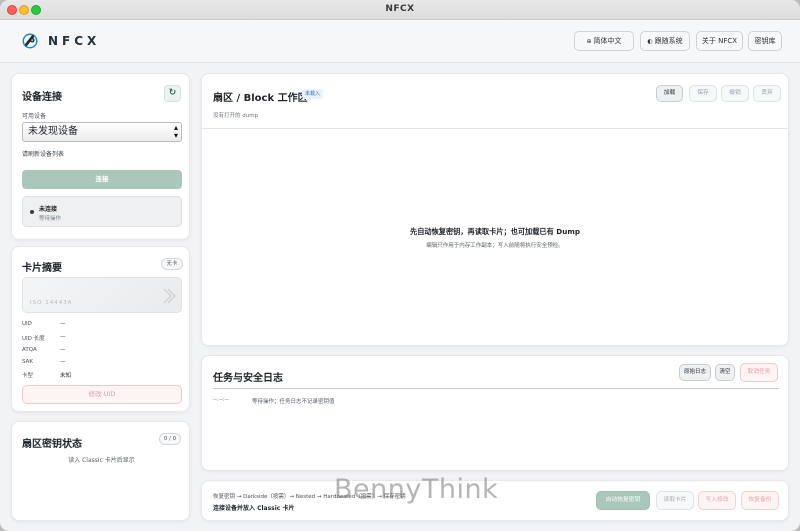 This screenshot has height=531, width=800. What do you see at coordinates (293, 402) in the screenshot?
I see `log-message: 等待操作；任务日志不记录密钥值` at bounding box center [293, 402].